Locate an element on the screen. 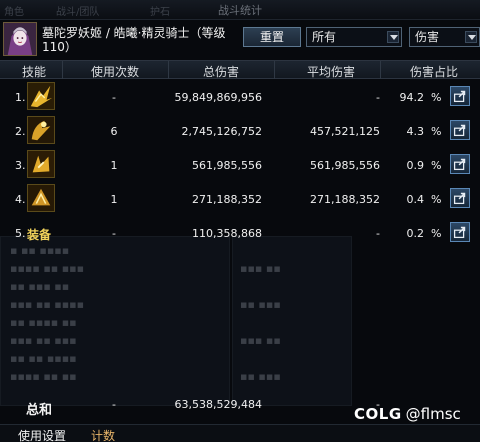 The width and height of the screenshot is (480, 442). filter-select-value: 所有 is located at coordinates (324, 37).